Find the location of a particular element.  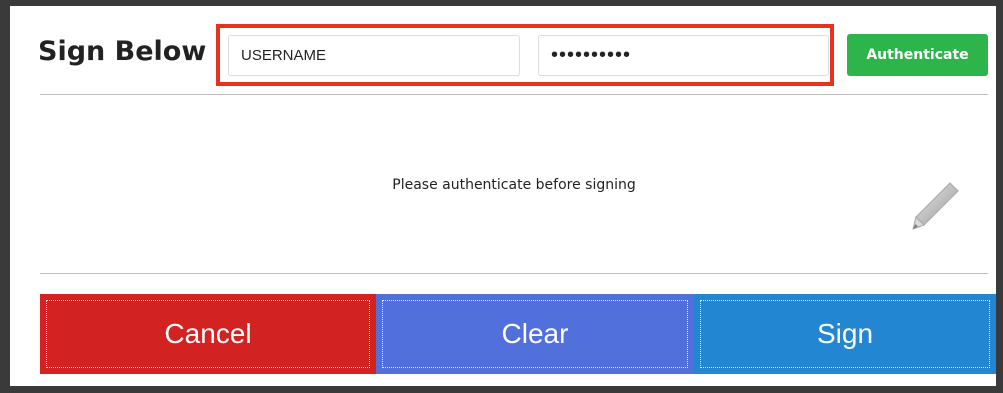

sign-label: Sign is located at coordinates (845, 334).